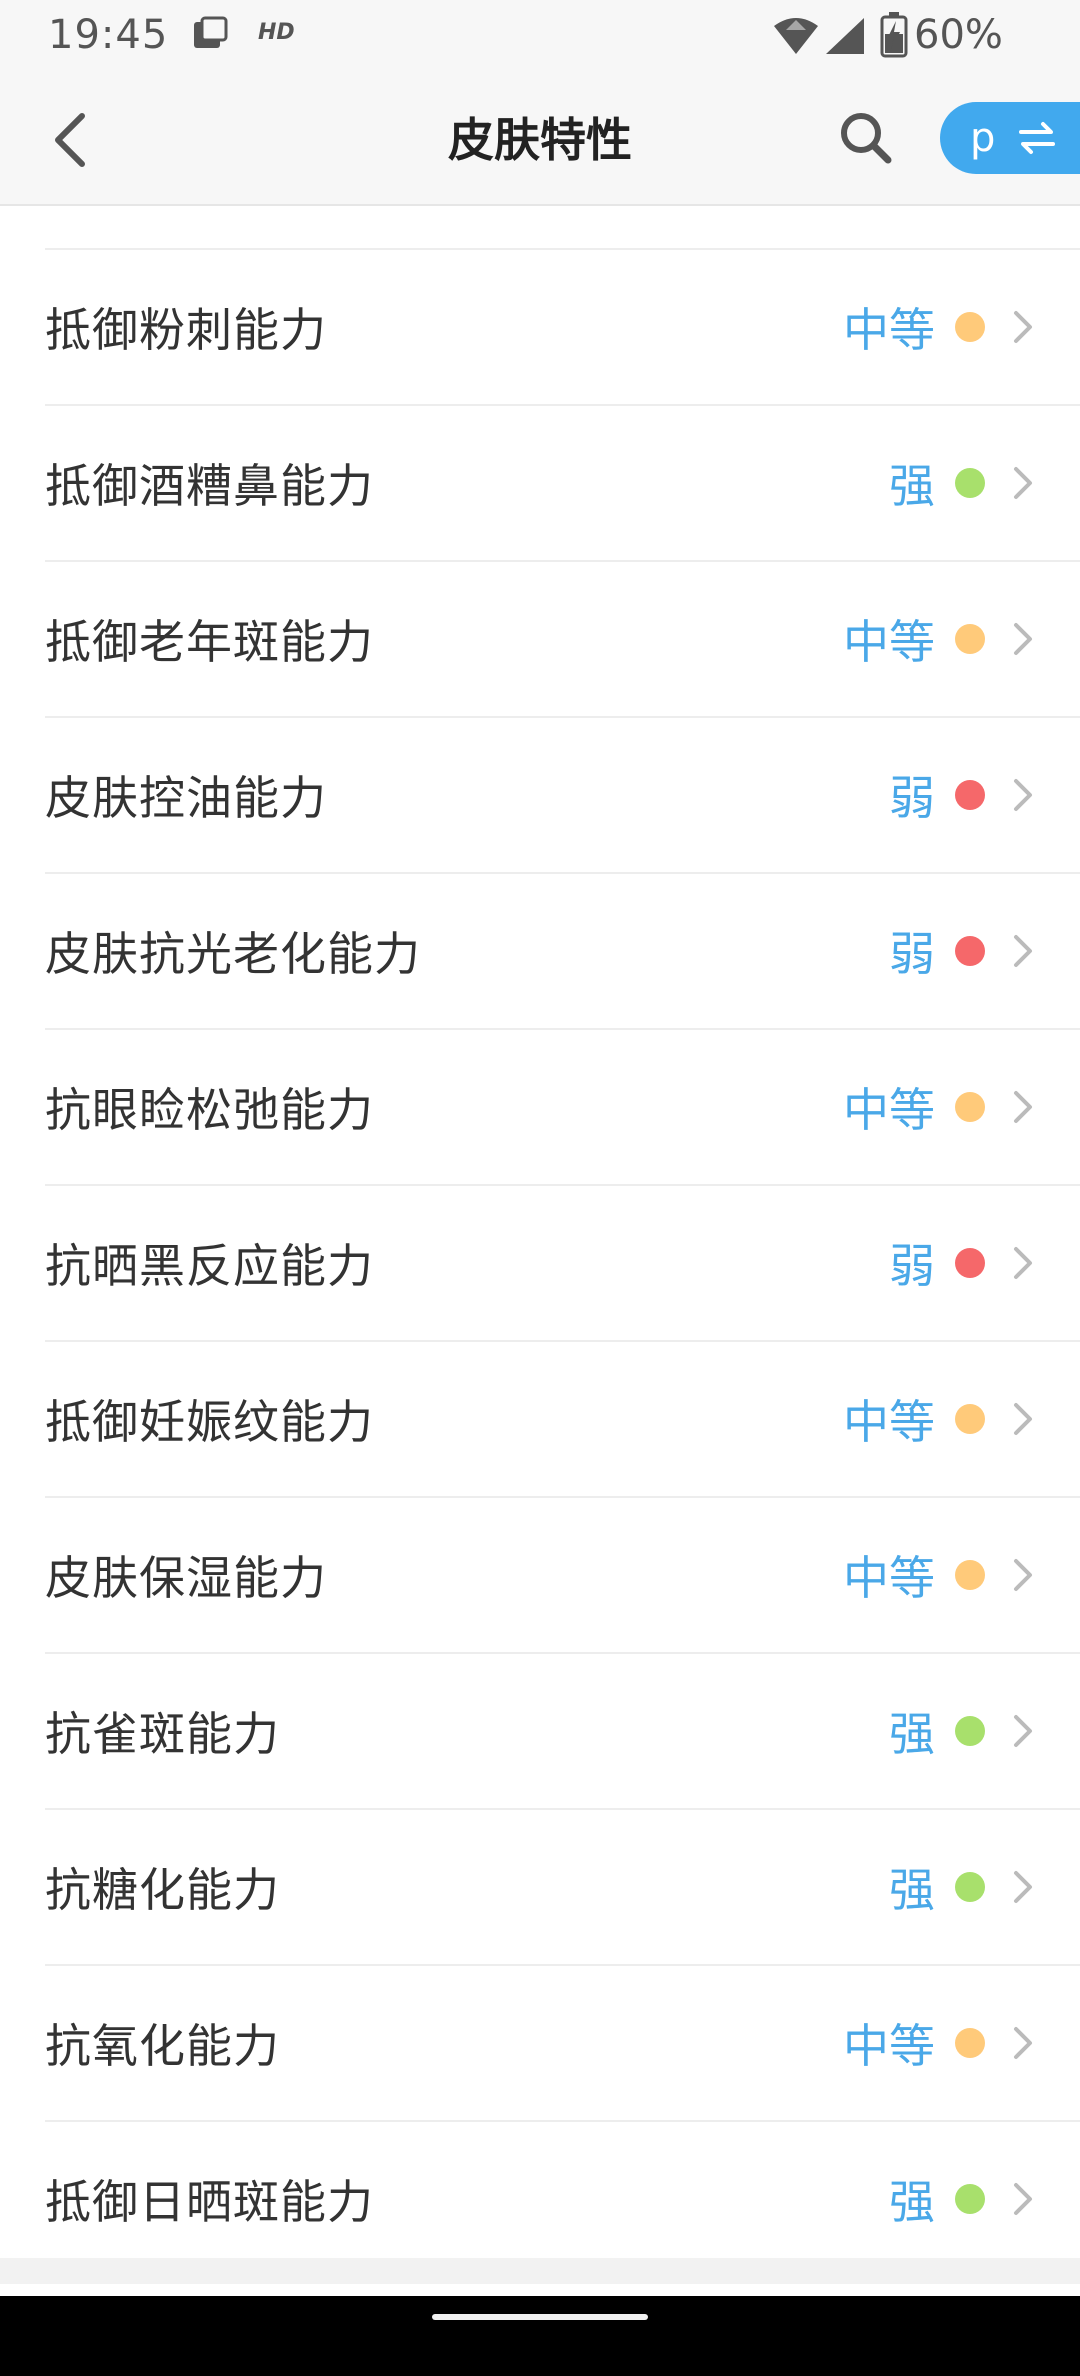  Describe the element at coordinates (540, 2317) in the screenshot. I see `home-indicator` at that location.